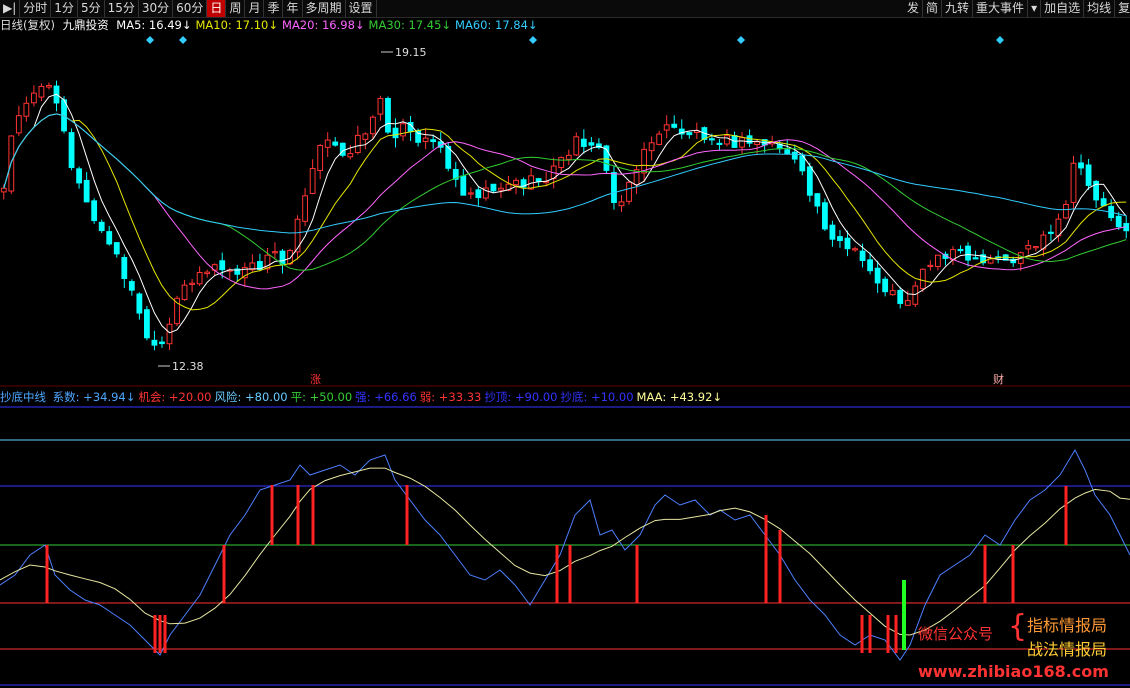 The width and height of the screenshot is (1130, 688). What do you see at coordinates (323, 25) in the screenshot?
I see `ma-label-2: MA20: 16.98↓` at bounding box center [323, 25].